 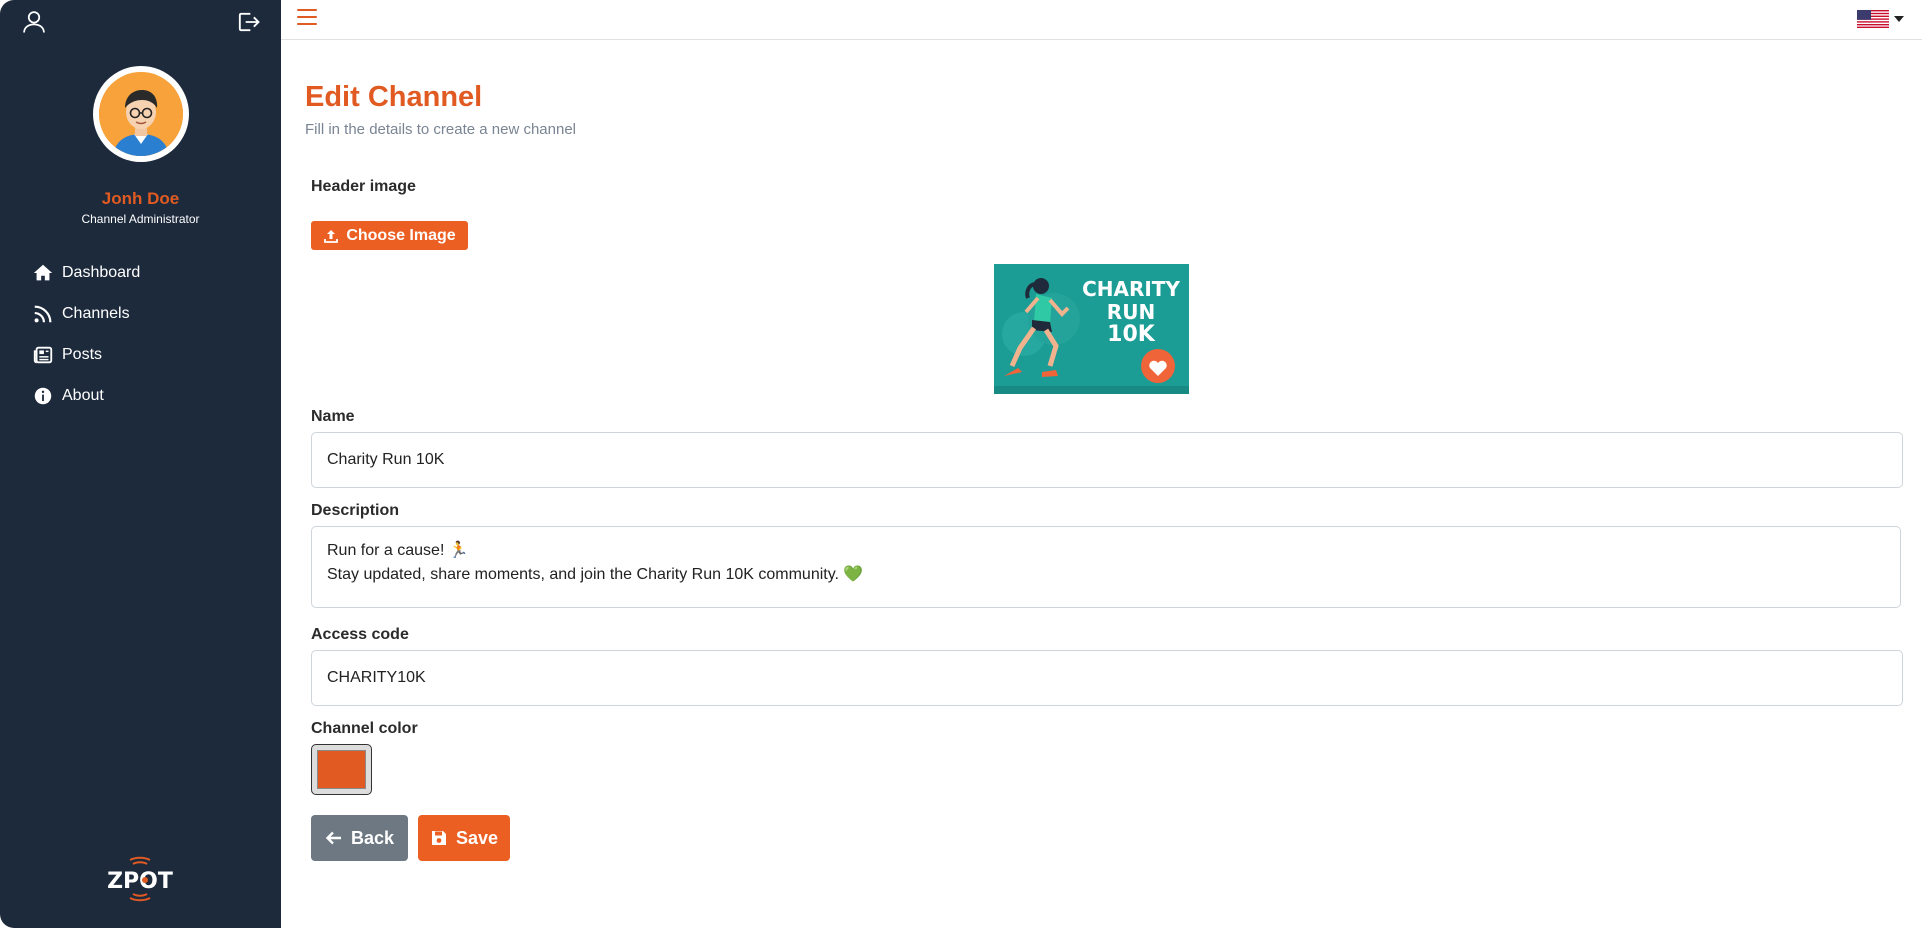 I want to click on name-value: Charity Run 10K, so click(x=386, y=459).